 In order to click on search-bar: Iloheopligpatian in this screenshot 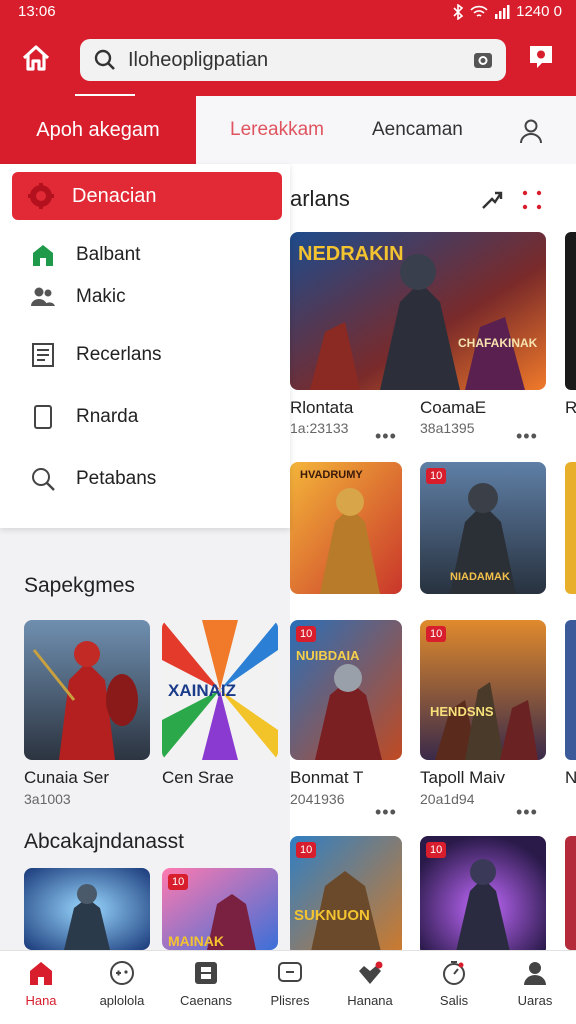, I will do `click(293, 60)`.